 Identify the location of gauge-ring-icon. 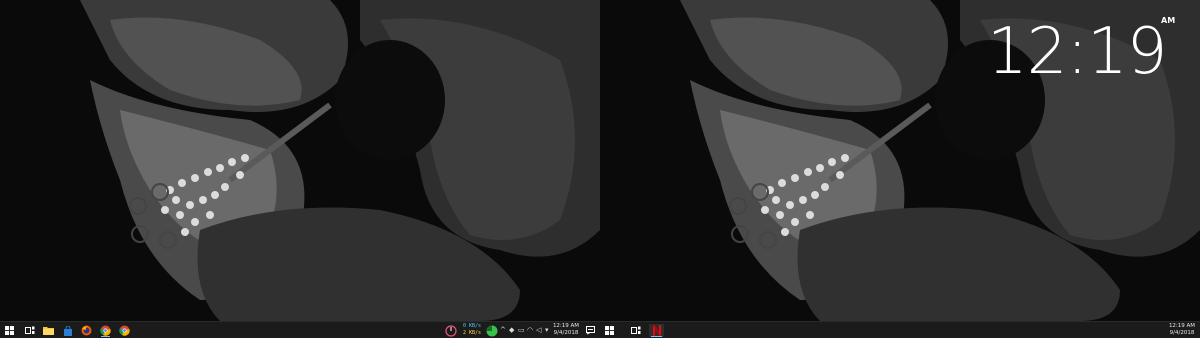
(450, 330).